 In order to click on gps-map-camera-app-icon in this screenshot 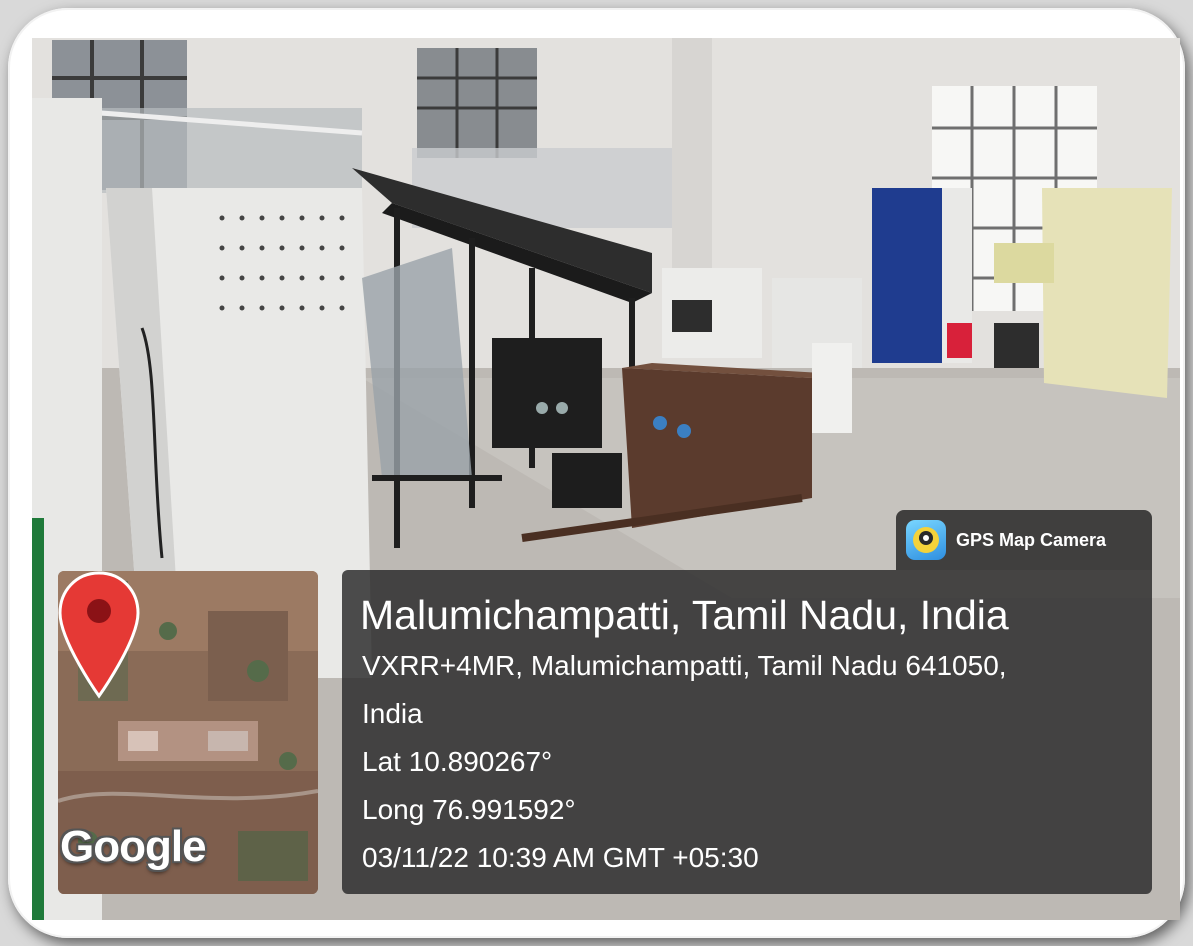, I will do `click(926, 540)`.